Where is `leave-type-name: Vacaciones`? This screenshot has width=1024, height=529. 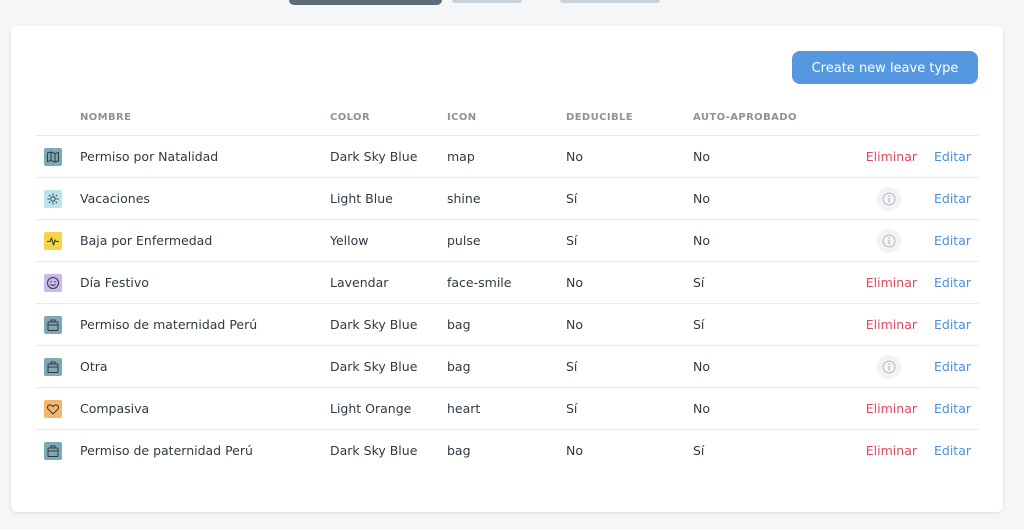 leave-type-name: Vacaciones is located at coordinates (205, 198).